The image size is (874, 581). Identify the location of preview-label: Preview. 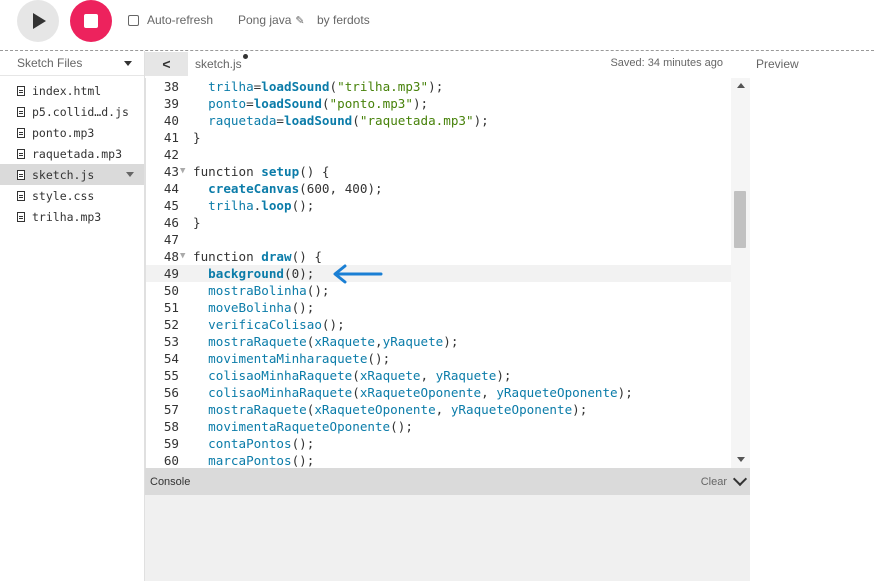
(777, 64).